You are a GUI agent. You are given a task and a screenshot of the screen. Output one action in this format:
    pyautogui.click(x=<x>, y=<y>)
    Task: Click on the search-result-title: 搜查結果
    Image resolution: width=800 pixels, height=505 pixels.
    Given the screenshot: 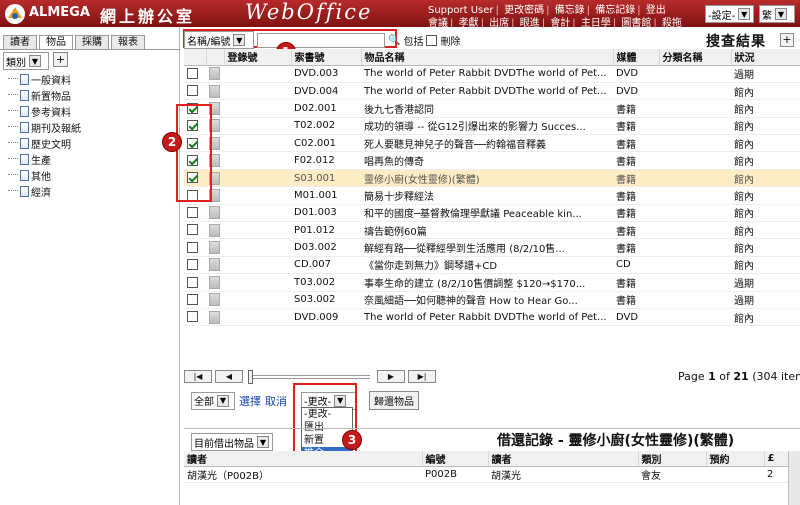 What is the action you would take?
    pyautogui.click(x=736, y=42)
    